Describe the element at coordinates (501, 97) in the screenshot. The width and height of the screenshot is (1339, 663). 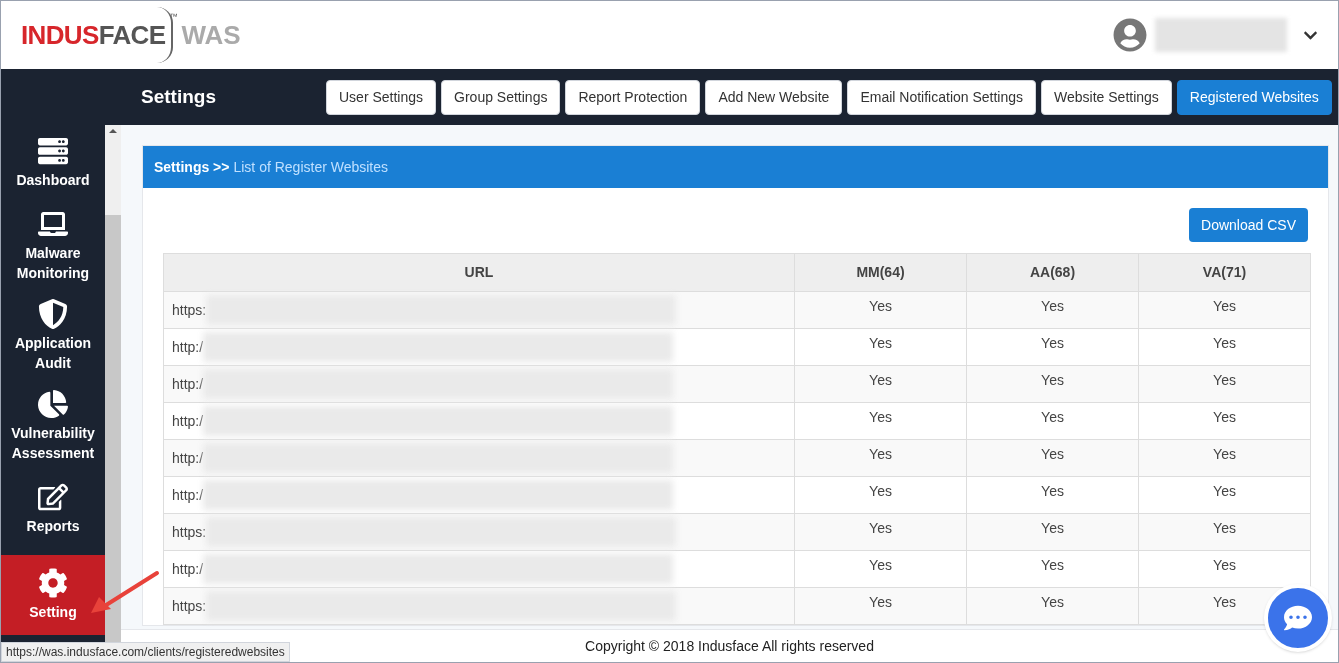
I see `settings-tab: Group Settings` at that location.